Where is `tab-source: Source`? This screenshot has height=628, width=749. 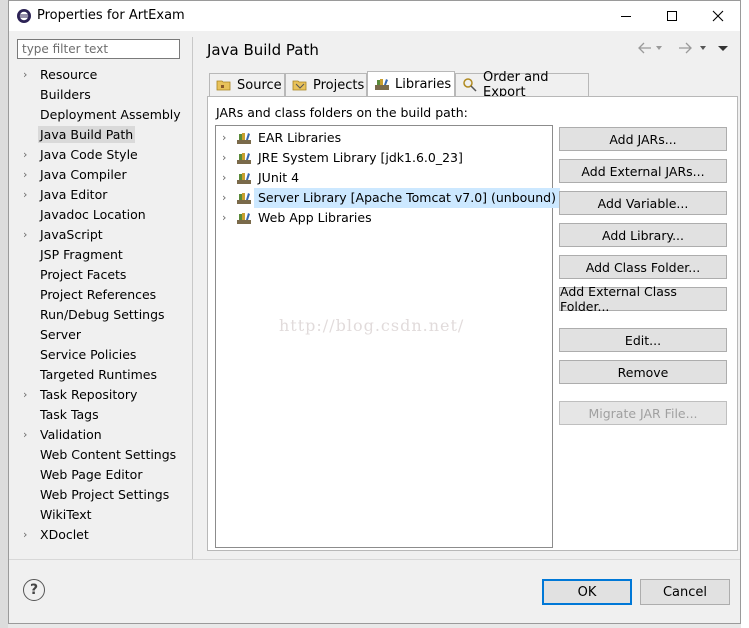 tab-source: Source is located at coordinates (247, 84).